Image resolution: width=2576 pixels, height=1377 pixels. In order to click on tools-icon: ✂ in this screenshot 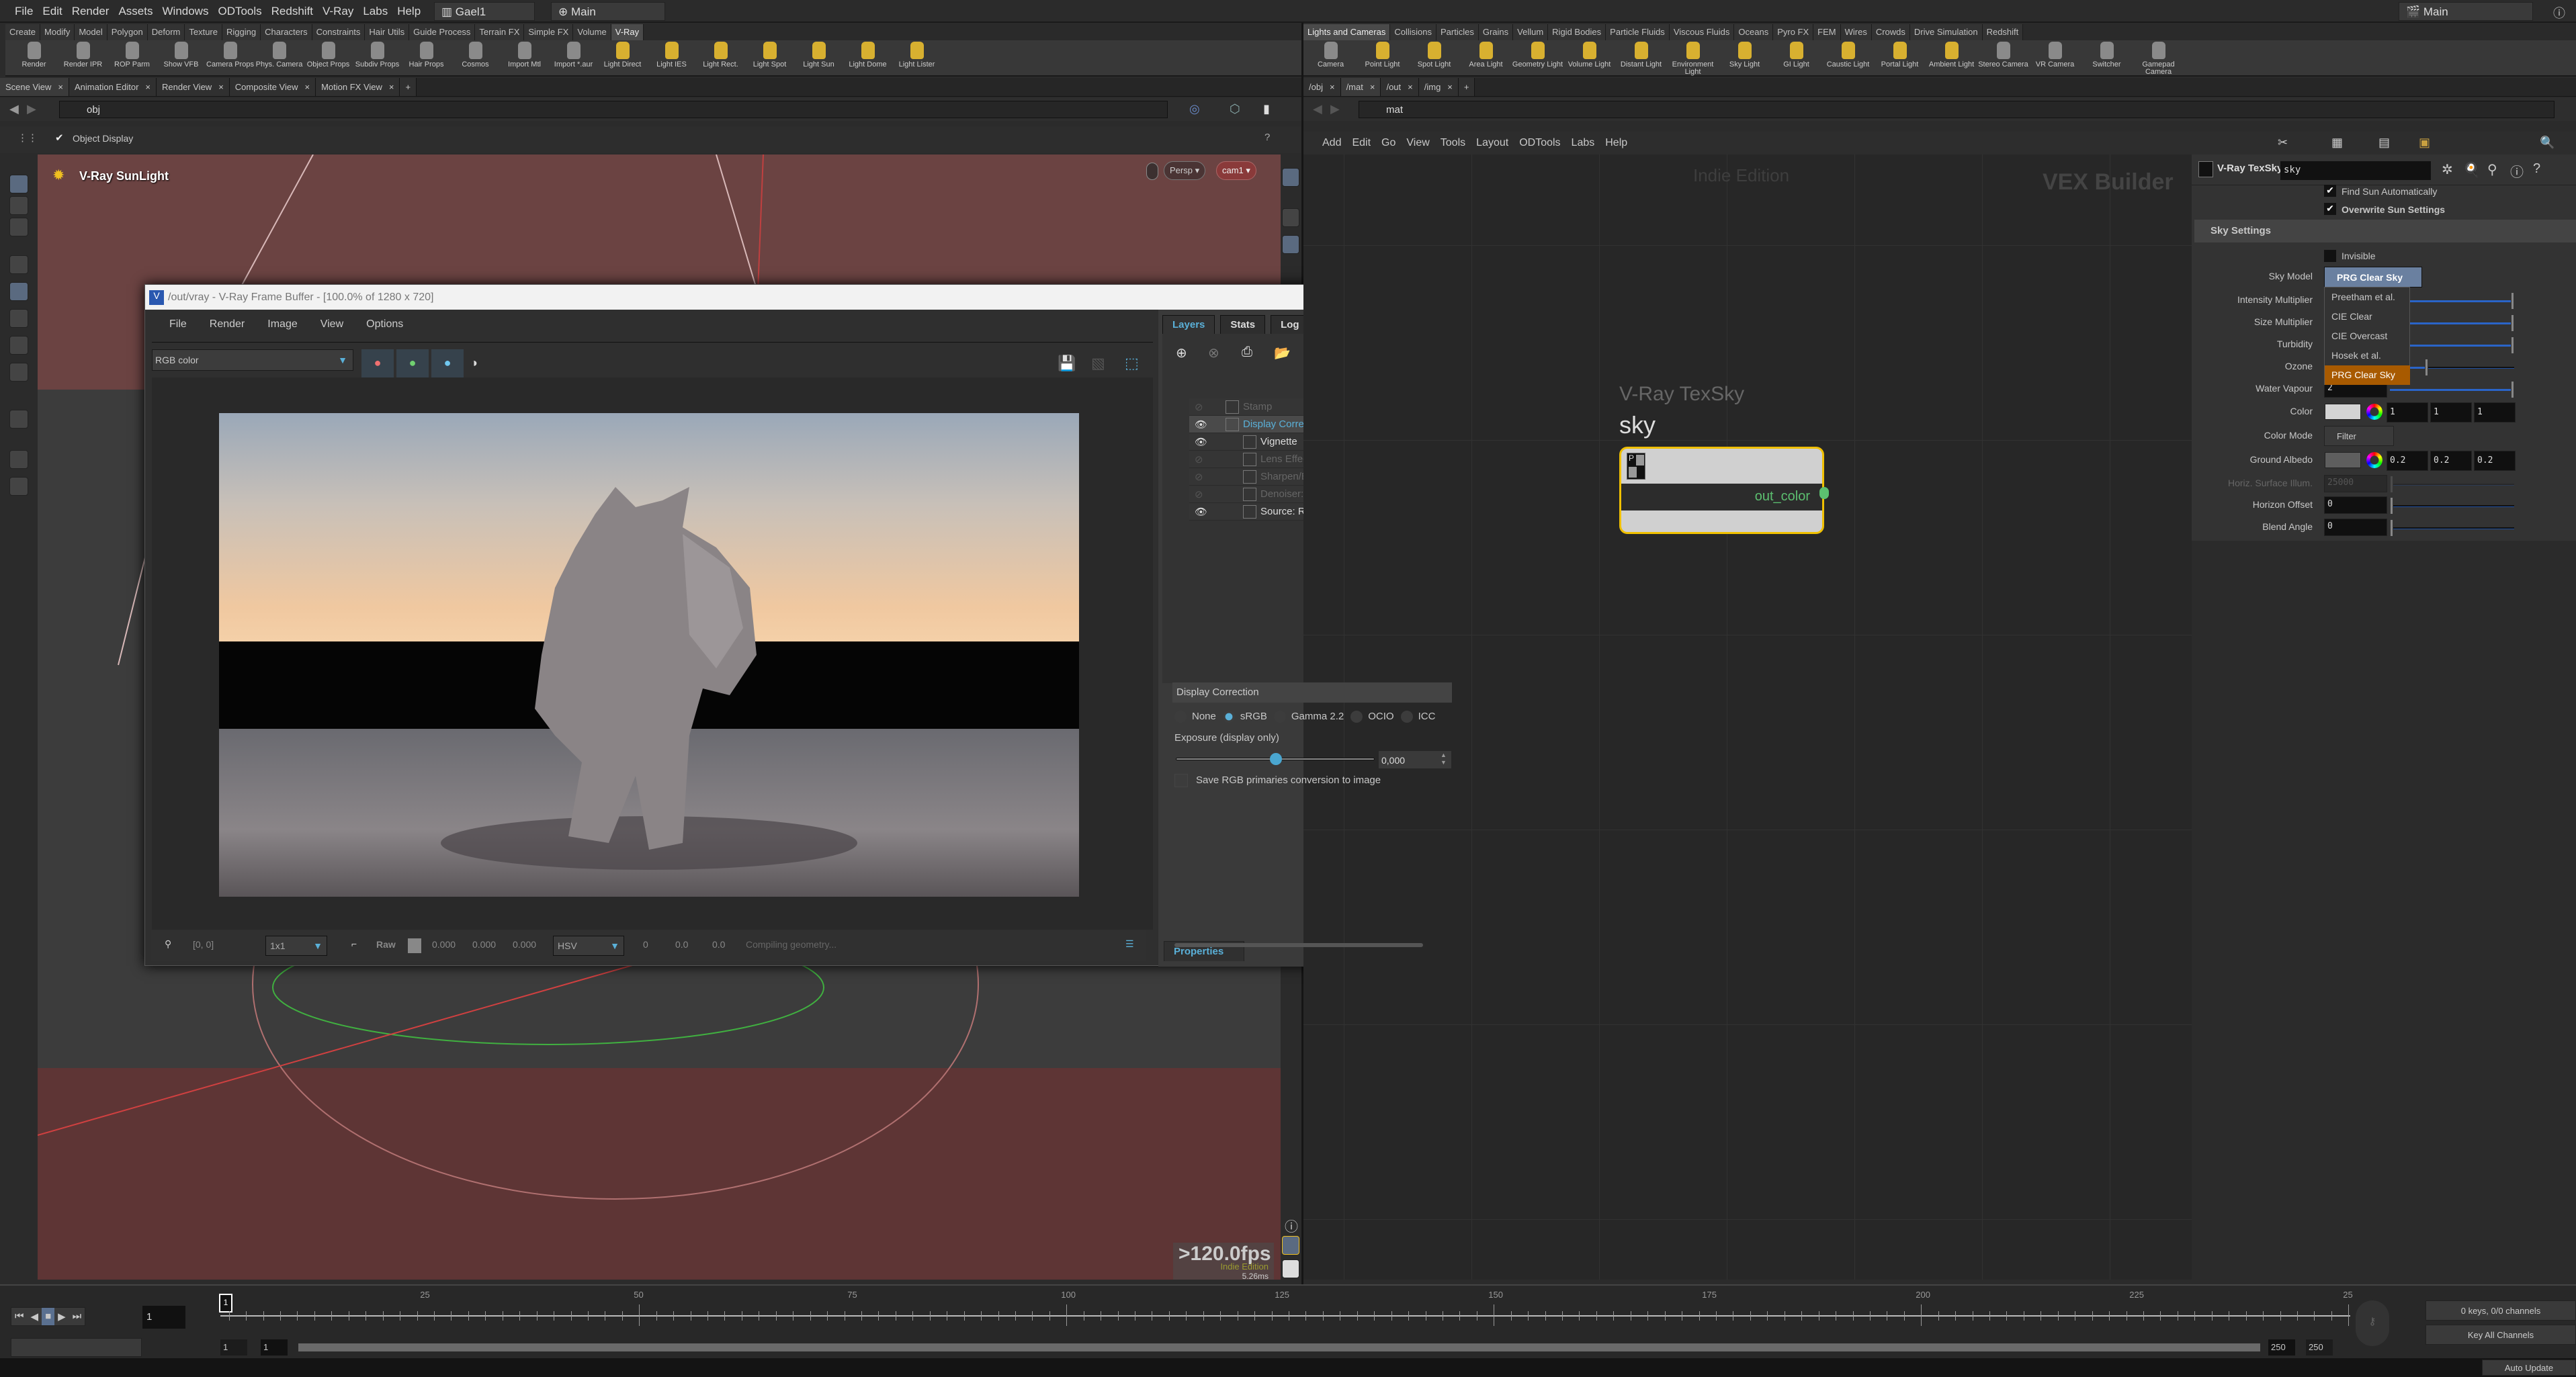, I will do `click(2283, 143)`.